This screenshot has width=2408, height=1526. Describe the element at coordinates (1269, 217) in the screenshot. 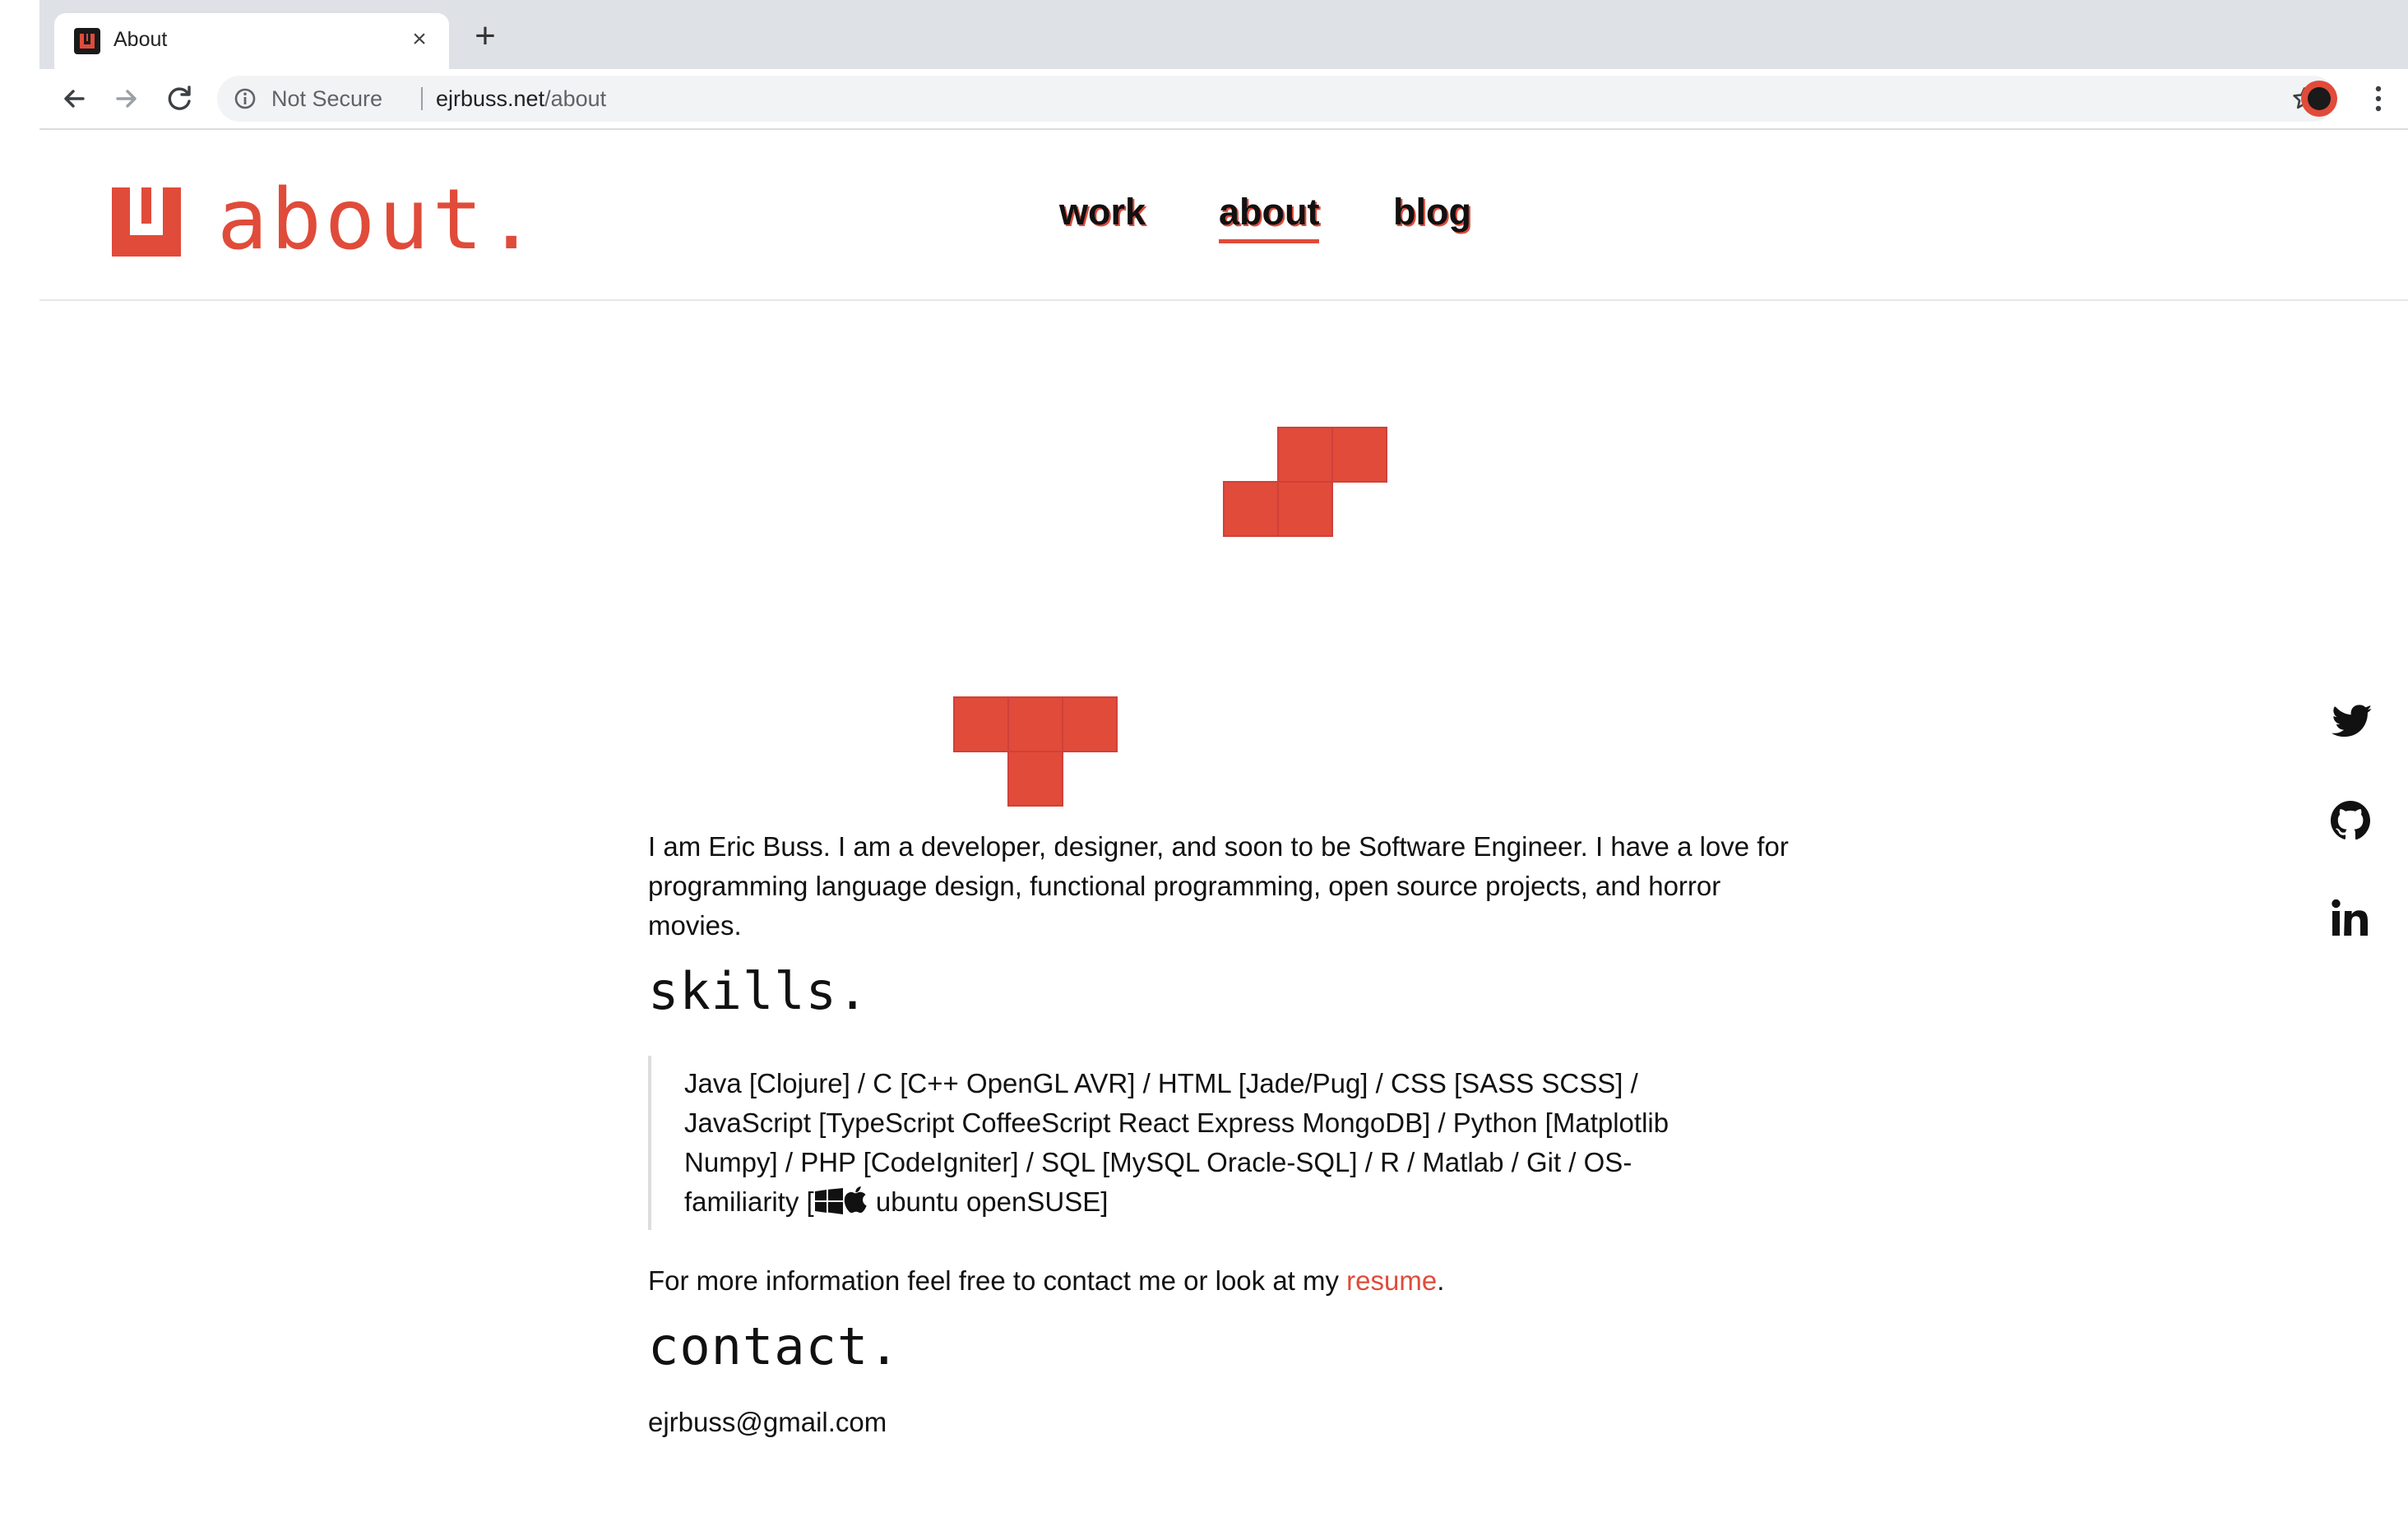

I see `nav-link-about: about` at that location.